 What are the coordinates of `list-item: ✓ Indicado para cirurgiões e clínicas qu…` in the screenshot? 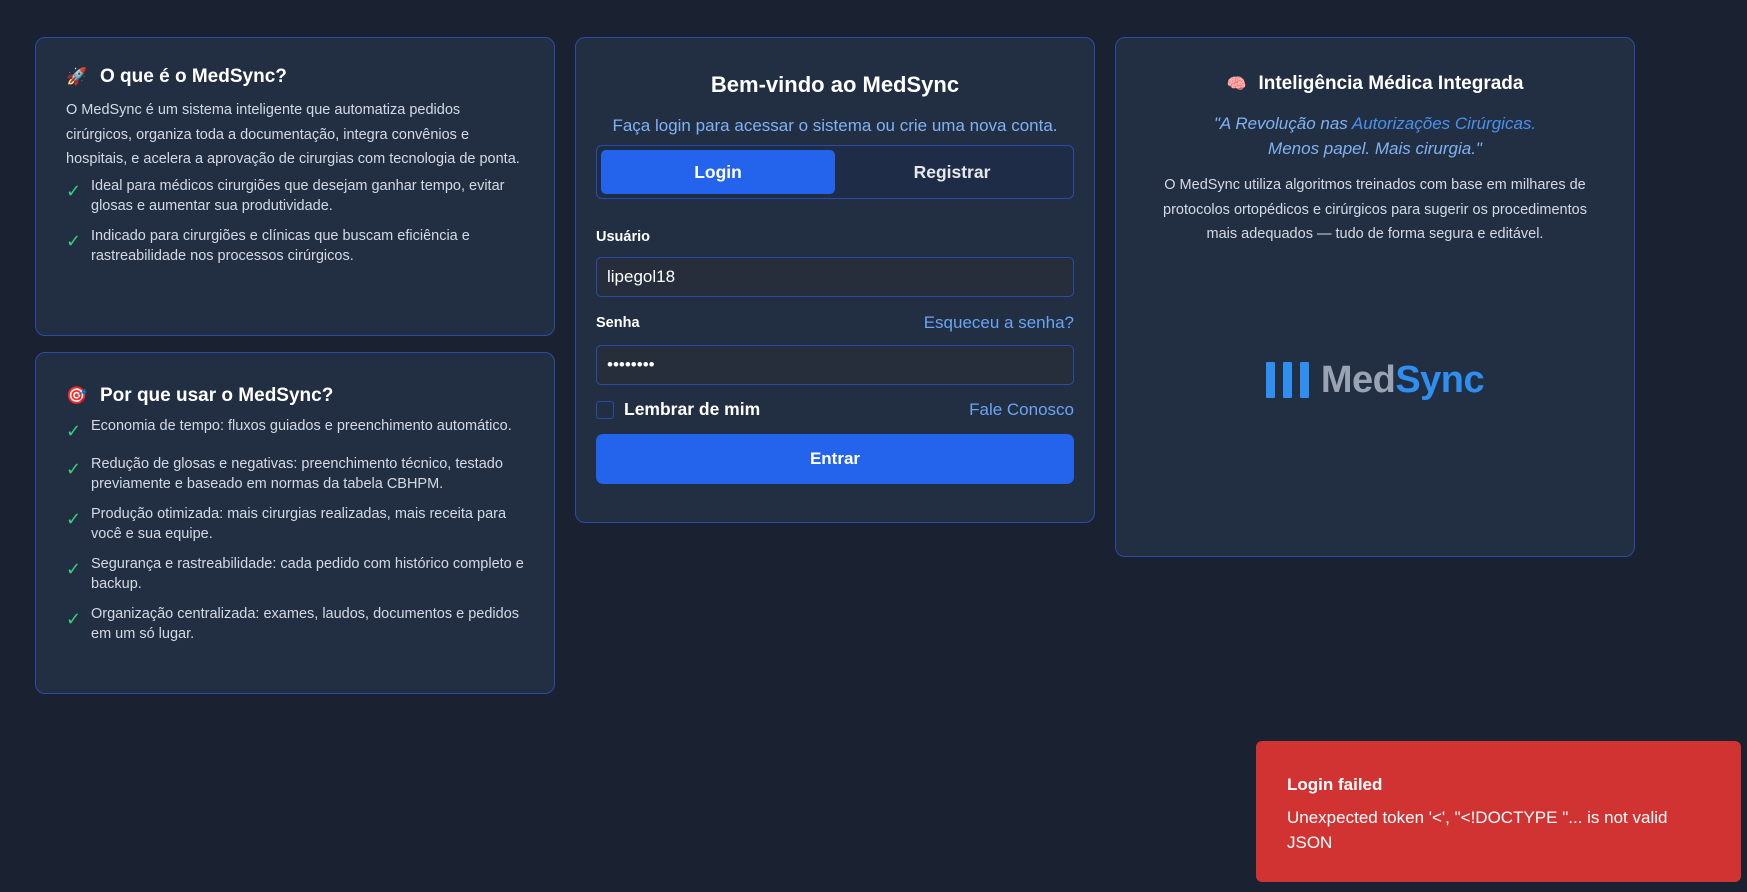 It's located at (295, 246).